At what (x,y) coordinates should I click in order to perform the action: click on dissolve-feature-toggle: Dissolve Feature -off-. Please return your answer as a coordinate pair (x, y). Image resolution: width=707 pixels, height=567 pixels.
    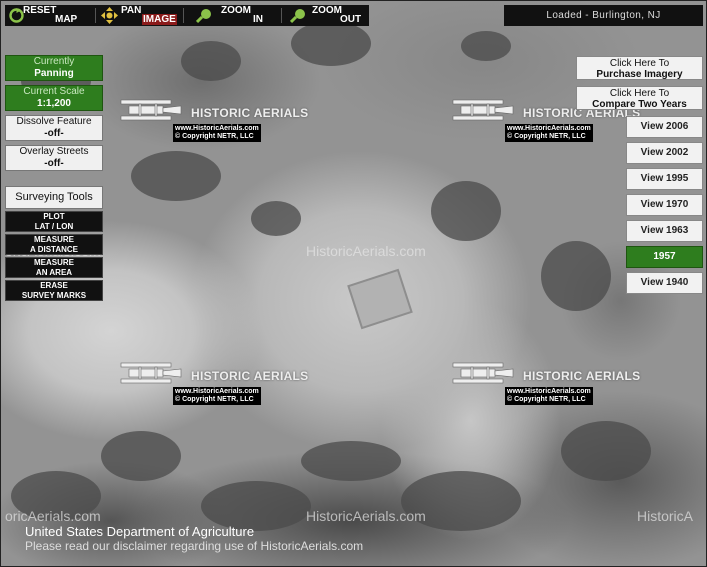
    Looking at the image, I should click on (54, 128).